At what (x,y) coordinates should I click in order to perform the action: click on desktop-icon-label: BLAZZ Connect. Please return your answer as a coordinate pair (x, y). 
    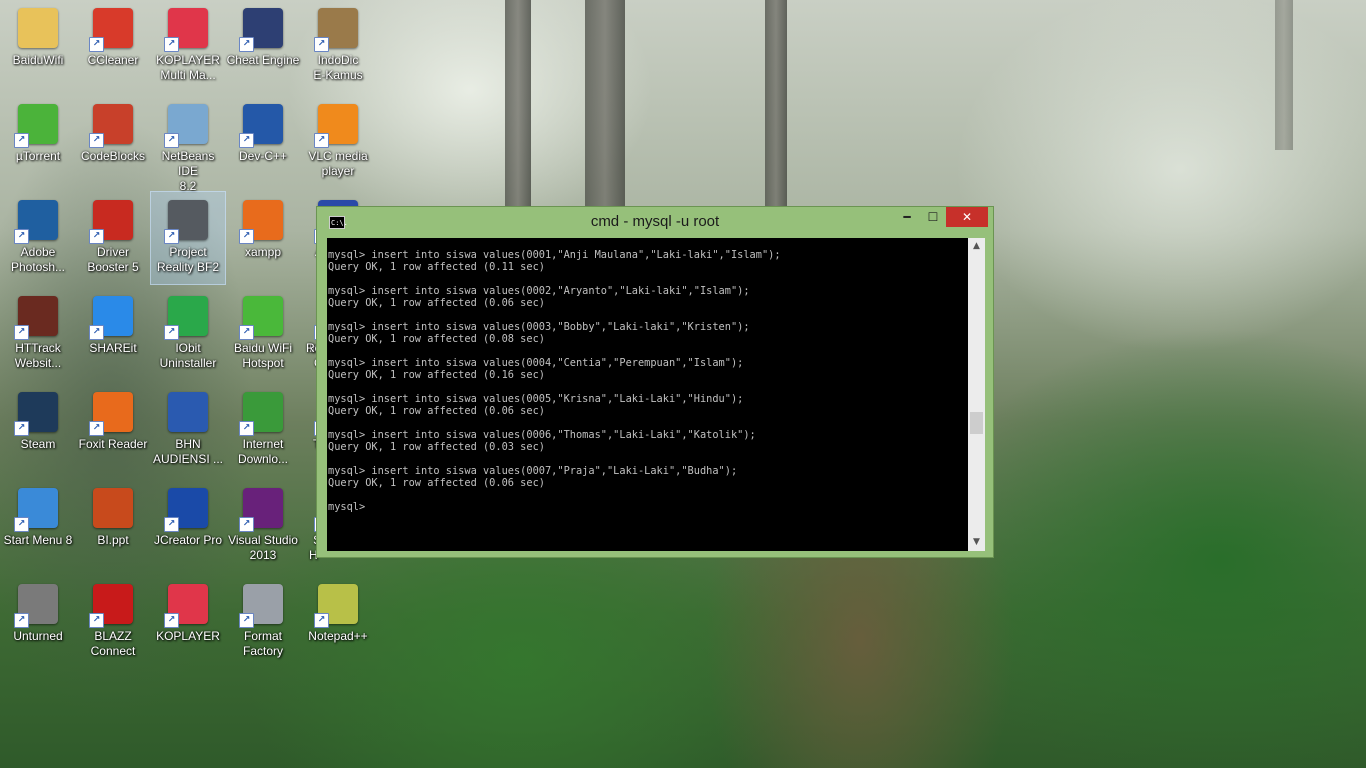
    Looking at the image, I should click on (113, 643).